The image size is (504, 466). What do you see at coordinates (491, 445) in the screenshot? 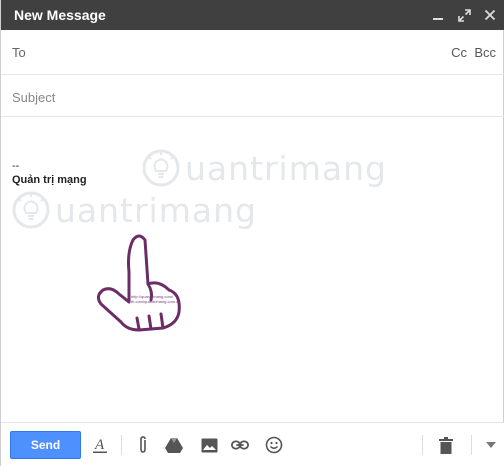
I see `more-options-icon` at bounding box center [491, 445].